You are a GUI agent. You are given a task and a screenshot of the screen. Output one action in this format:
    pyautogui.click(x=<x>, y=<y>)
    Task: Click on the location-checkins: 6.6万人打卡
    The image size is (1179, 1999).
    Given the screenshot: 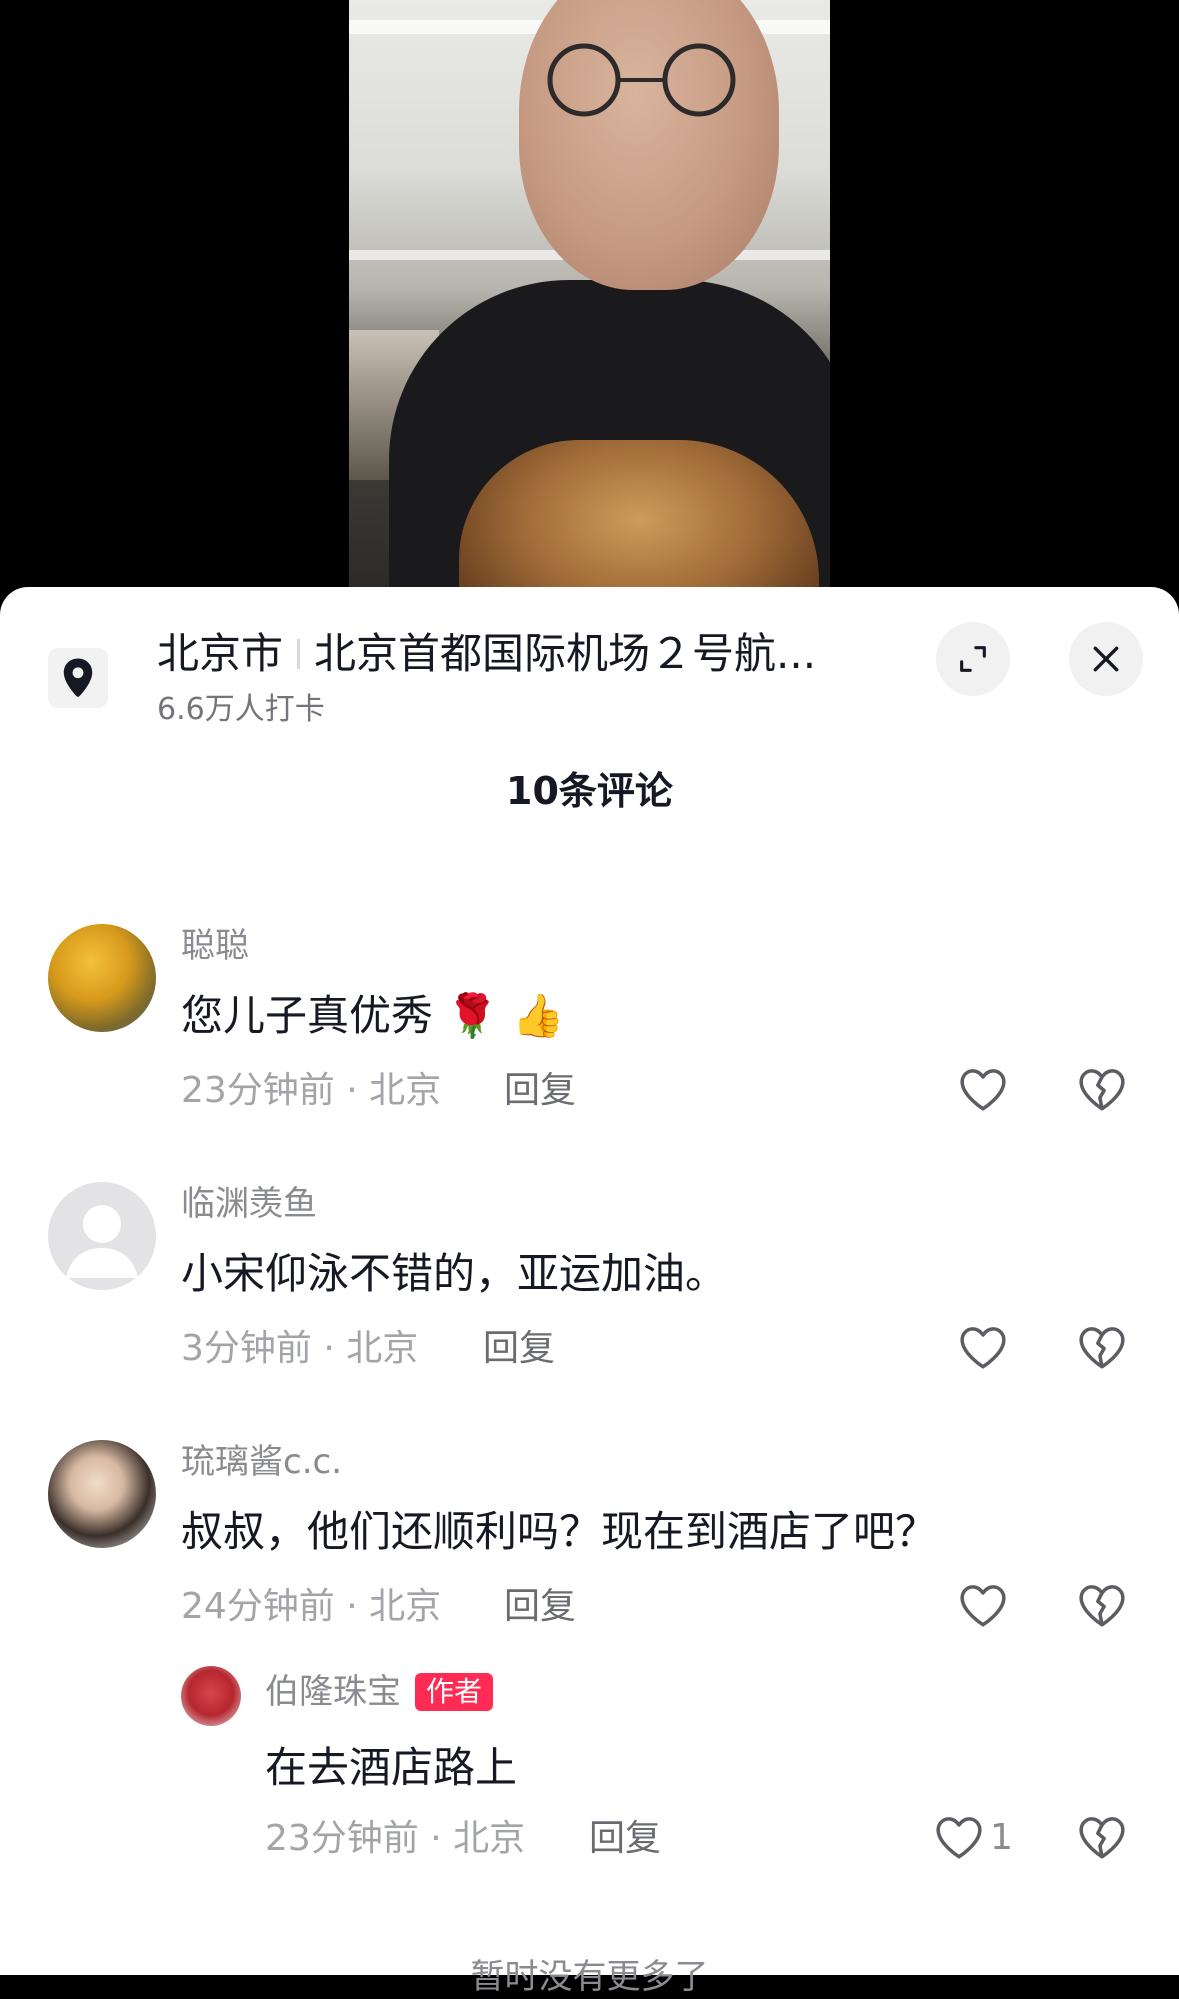 What is the action you would take?
    pyautogui.click(x=241, y=709)
    